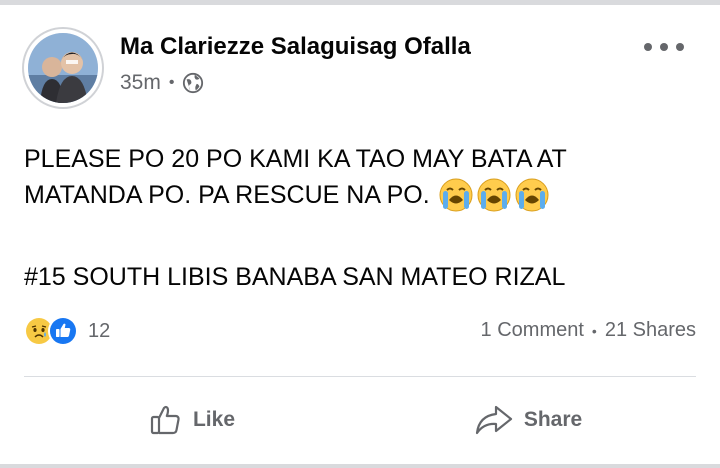 The image size is (720, 468). I want to click on post-text-line: PLEASE PO 20 PO KAMI KA TAO MAY BATA AT, so click(295, 159).